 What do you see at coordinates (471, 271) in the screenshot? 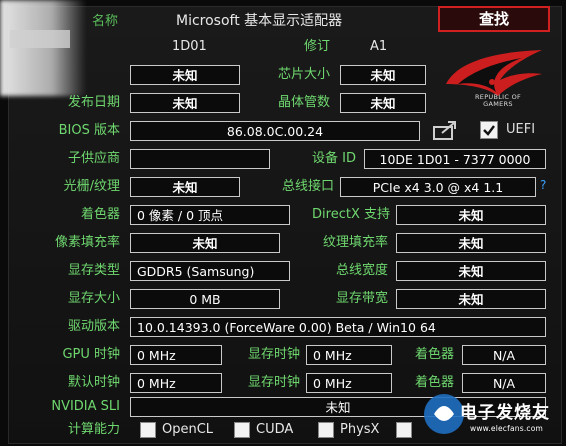
I see `bus-width-value: 未知` at bounding box center [471, 271].